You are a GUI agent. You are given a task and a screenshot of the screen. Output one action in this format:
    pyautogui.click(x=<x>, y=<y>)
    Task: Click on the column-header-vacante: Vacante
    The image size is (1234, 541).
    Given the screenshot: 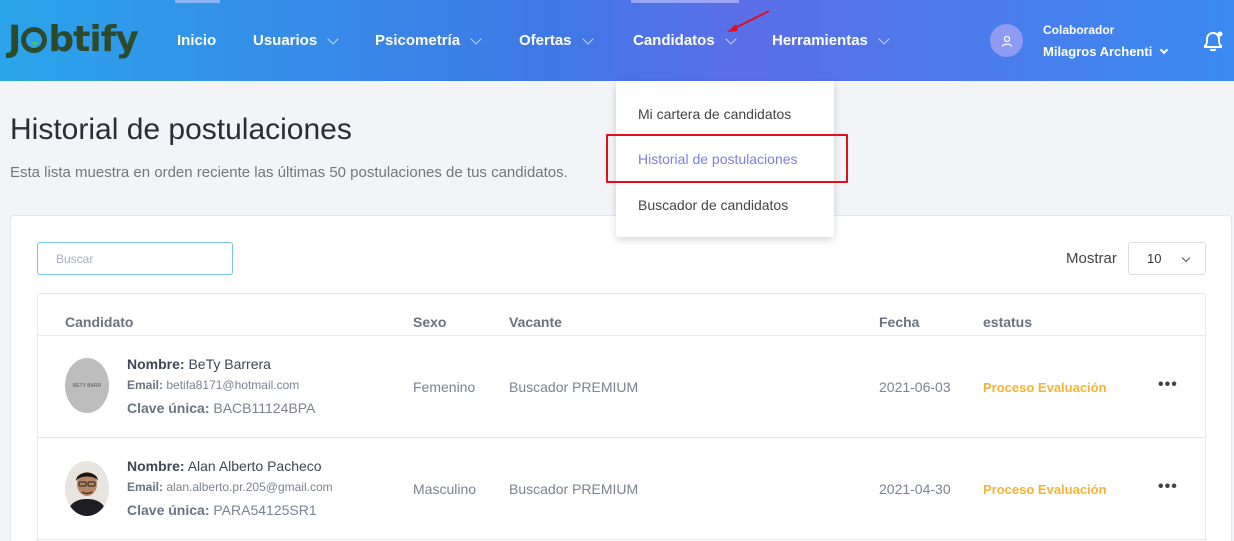 What is the action you would take?
    pyautogui.click(x=535, y=322)
    